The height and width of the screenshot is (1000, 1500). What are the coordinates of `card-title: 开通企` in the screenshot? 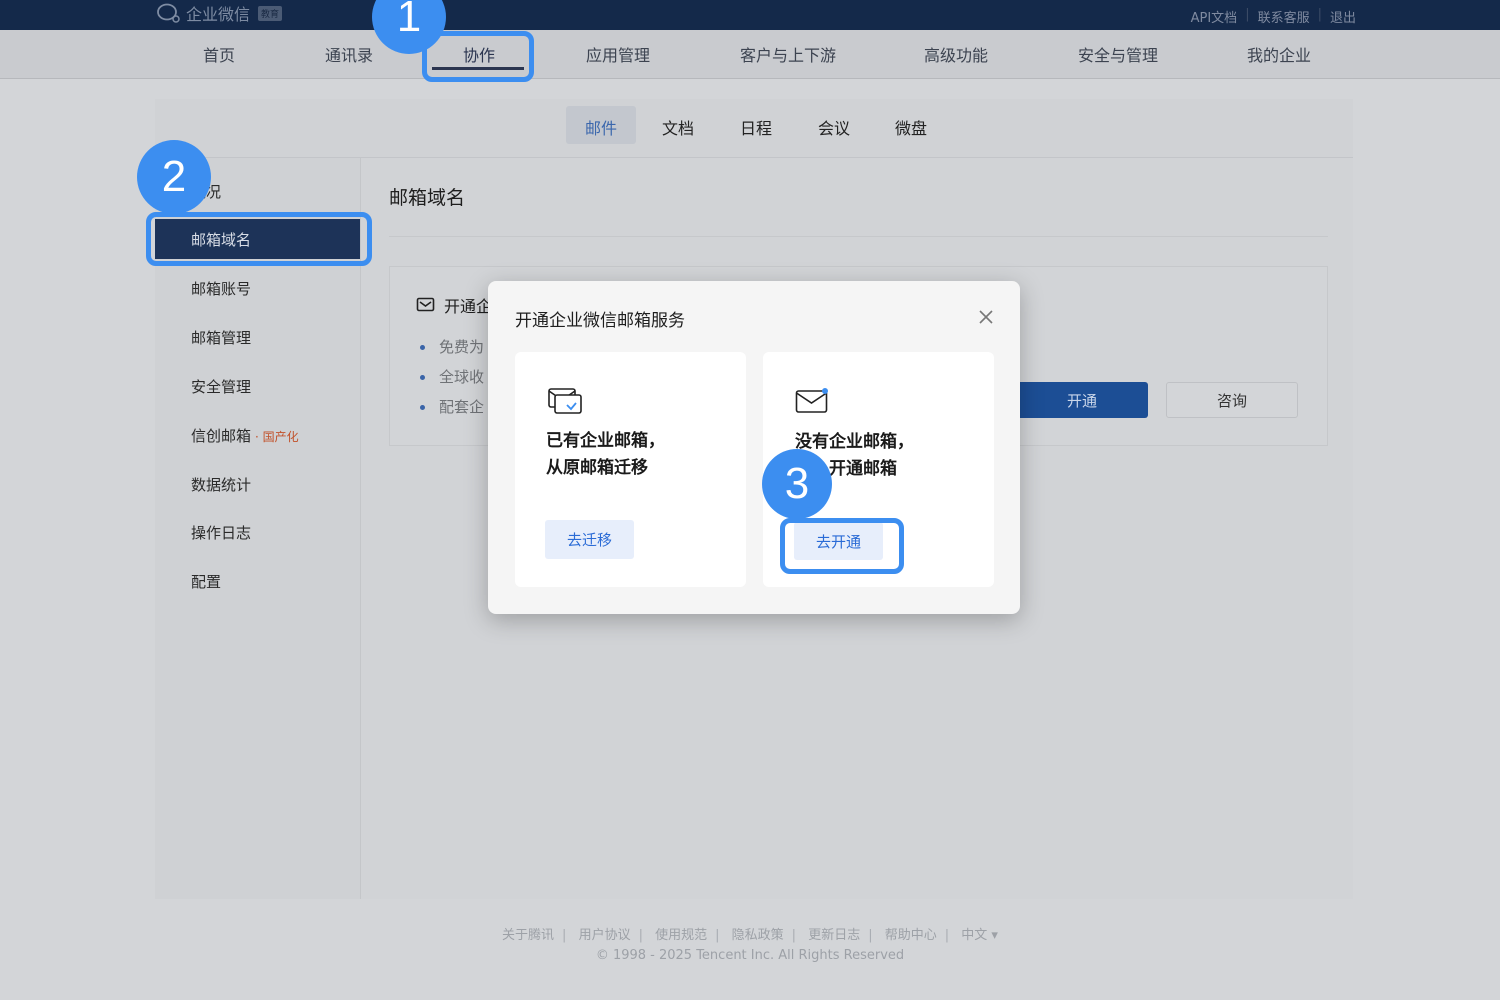 It's located at (454, 305).